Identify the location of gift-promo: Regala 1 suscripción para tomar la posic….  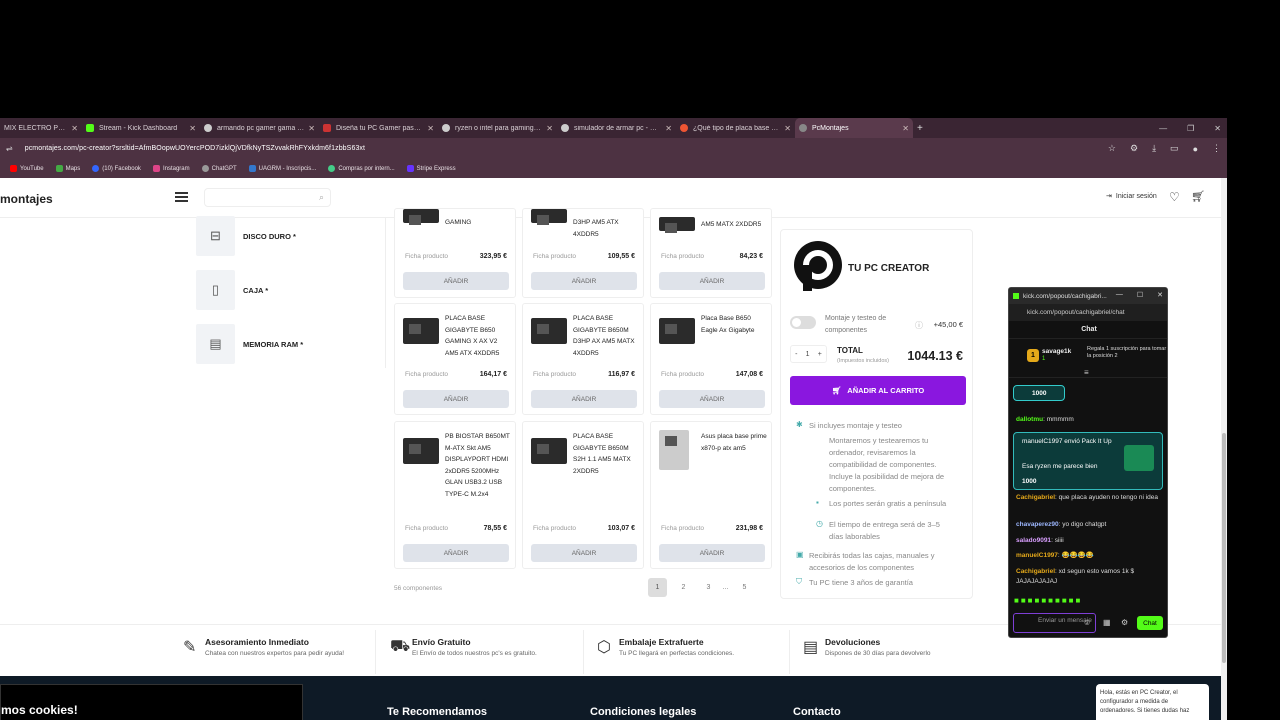
(1127, 353).